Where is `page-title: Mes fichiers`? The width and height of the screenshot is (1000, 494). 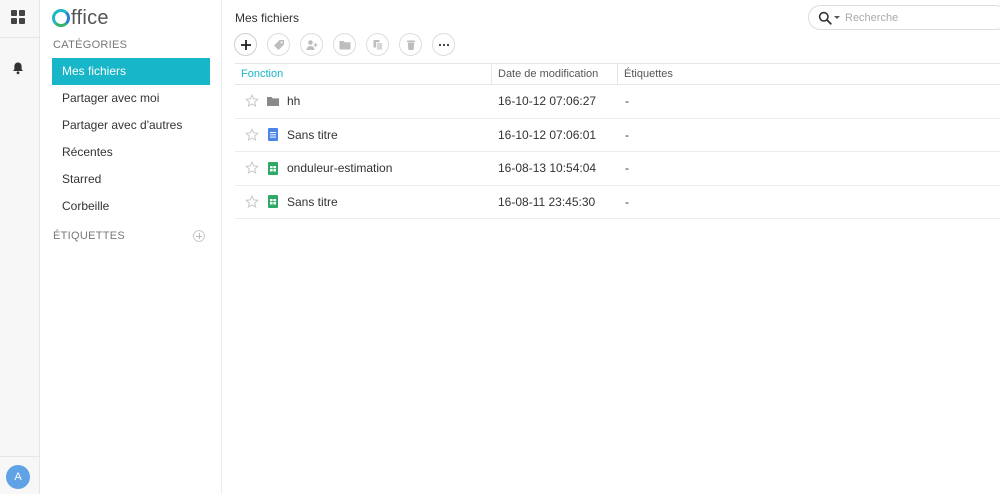
page-title: Mes fichiers is located at coordinates (267, 18).